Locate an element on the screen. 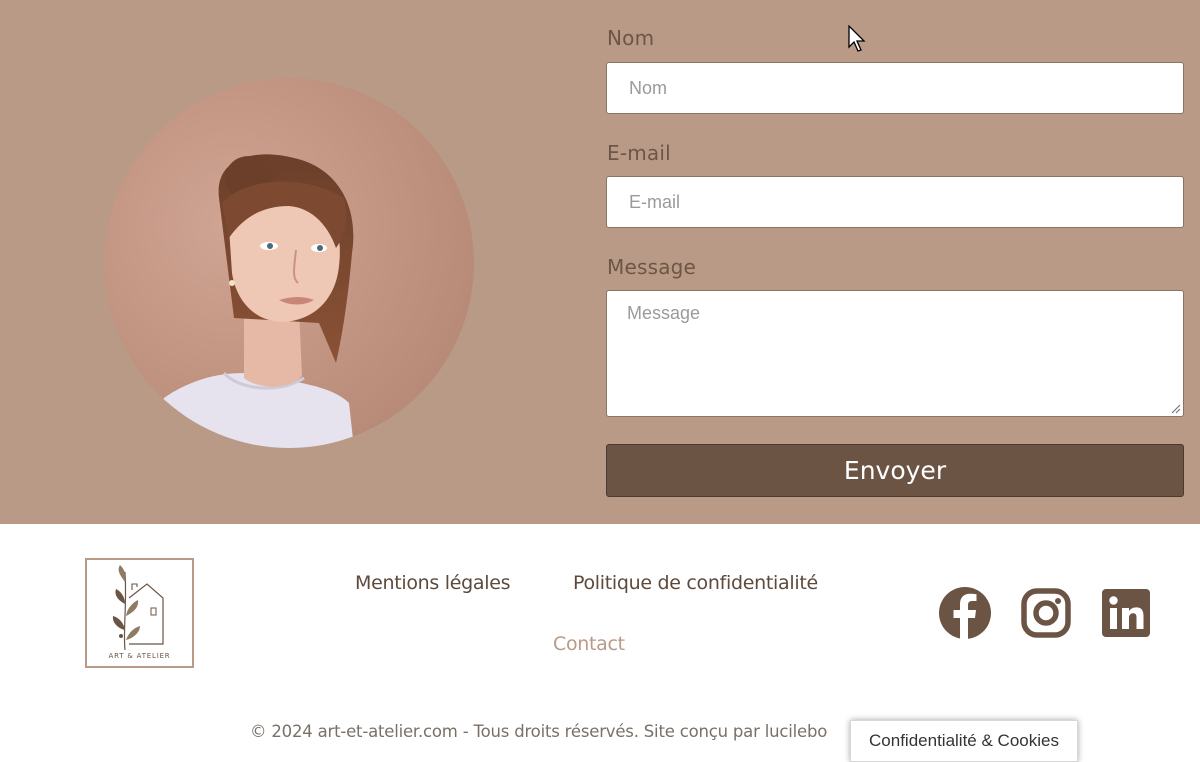  house-plant-icon is located at coordinates (138, 608).